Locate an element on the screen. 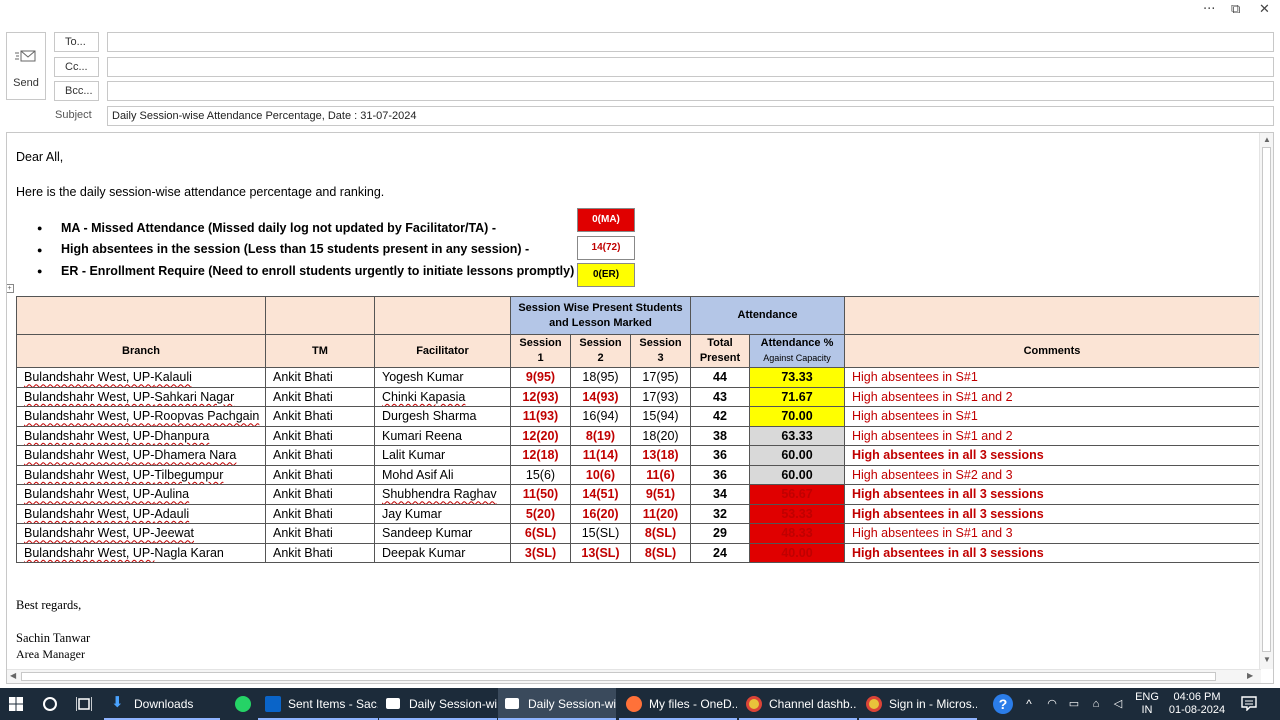 The height and width of the screenshot is (720, 1280). branch-name: Aulina is located at coordinates (172, 494).